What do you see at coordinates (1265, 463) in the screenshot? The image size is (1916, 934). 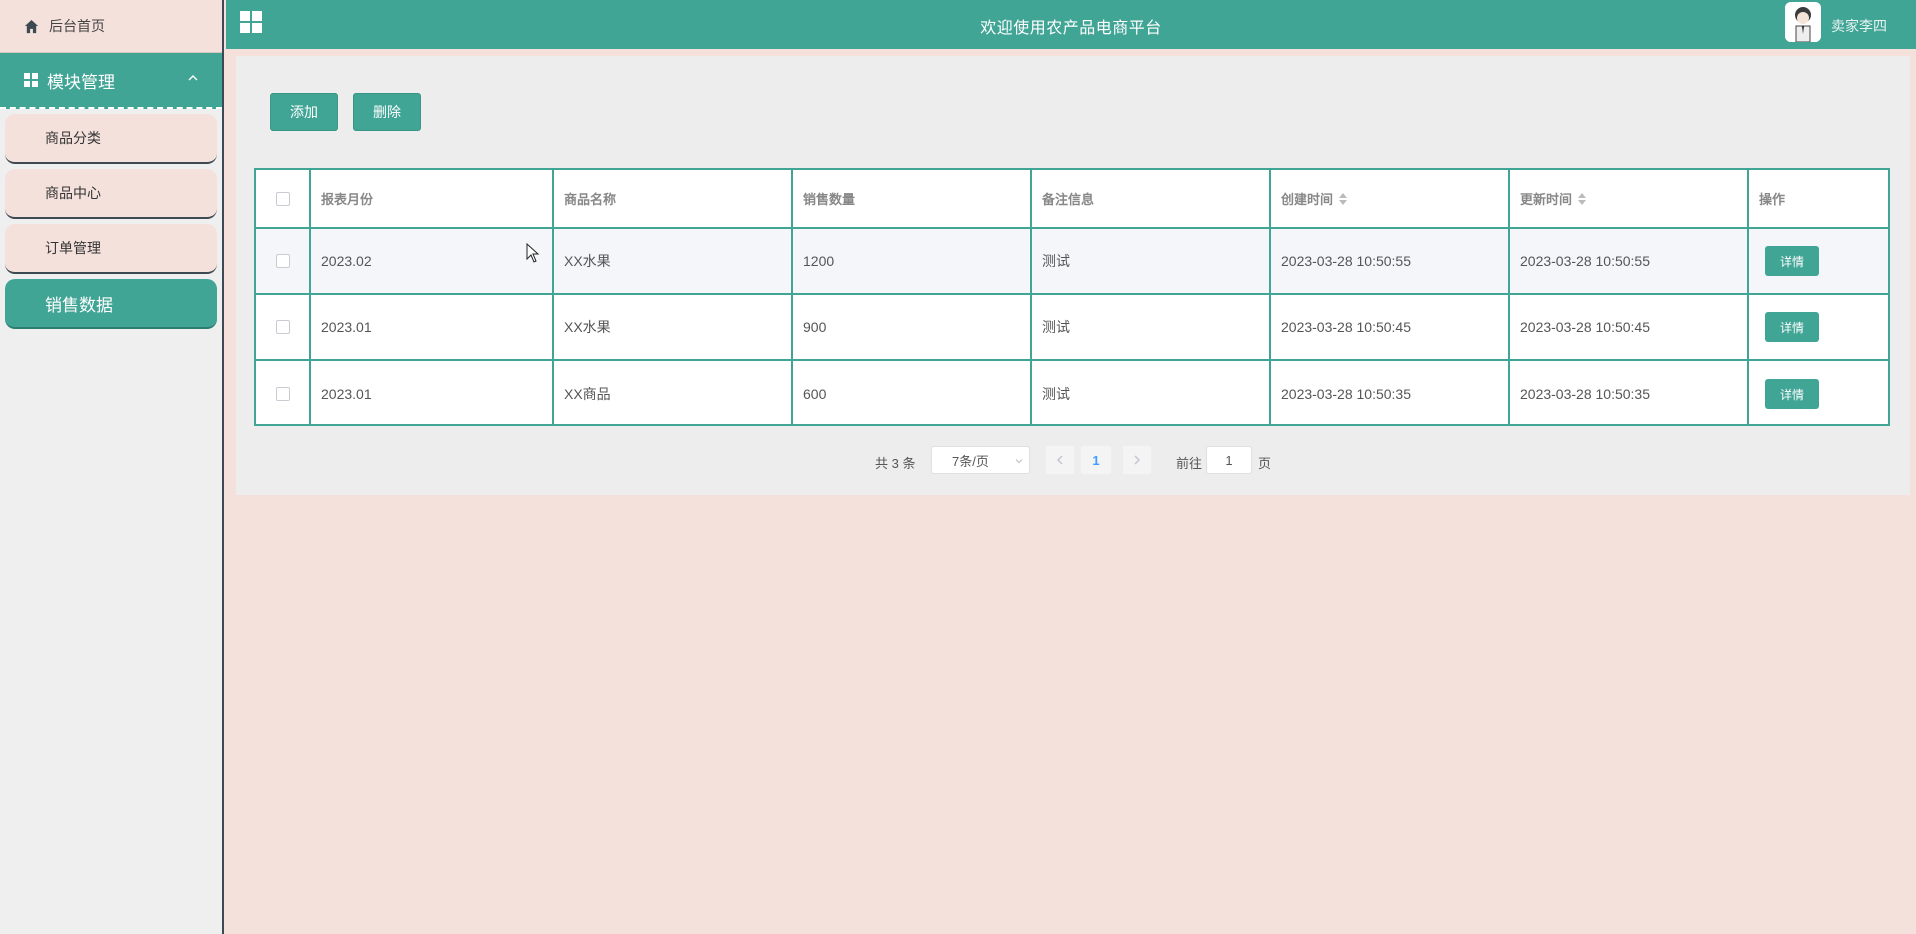 I see `page-suffix-label: 页` at bounding box center [1265, 463].